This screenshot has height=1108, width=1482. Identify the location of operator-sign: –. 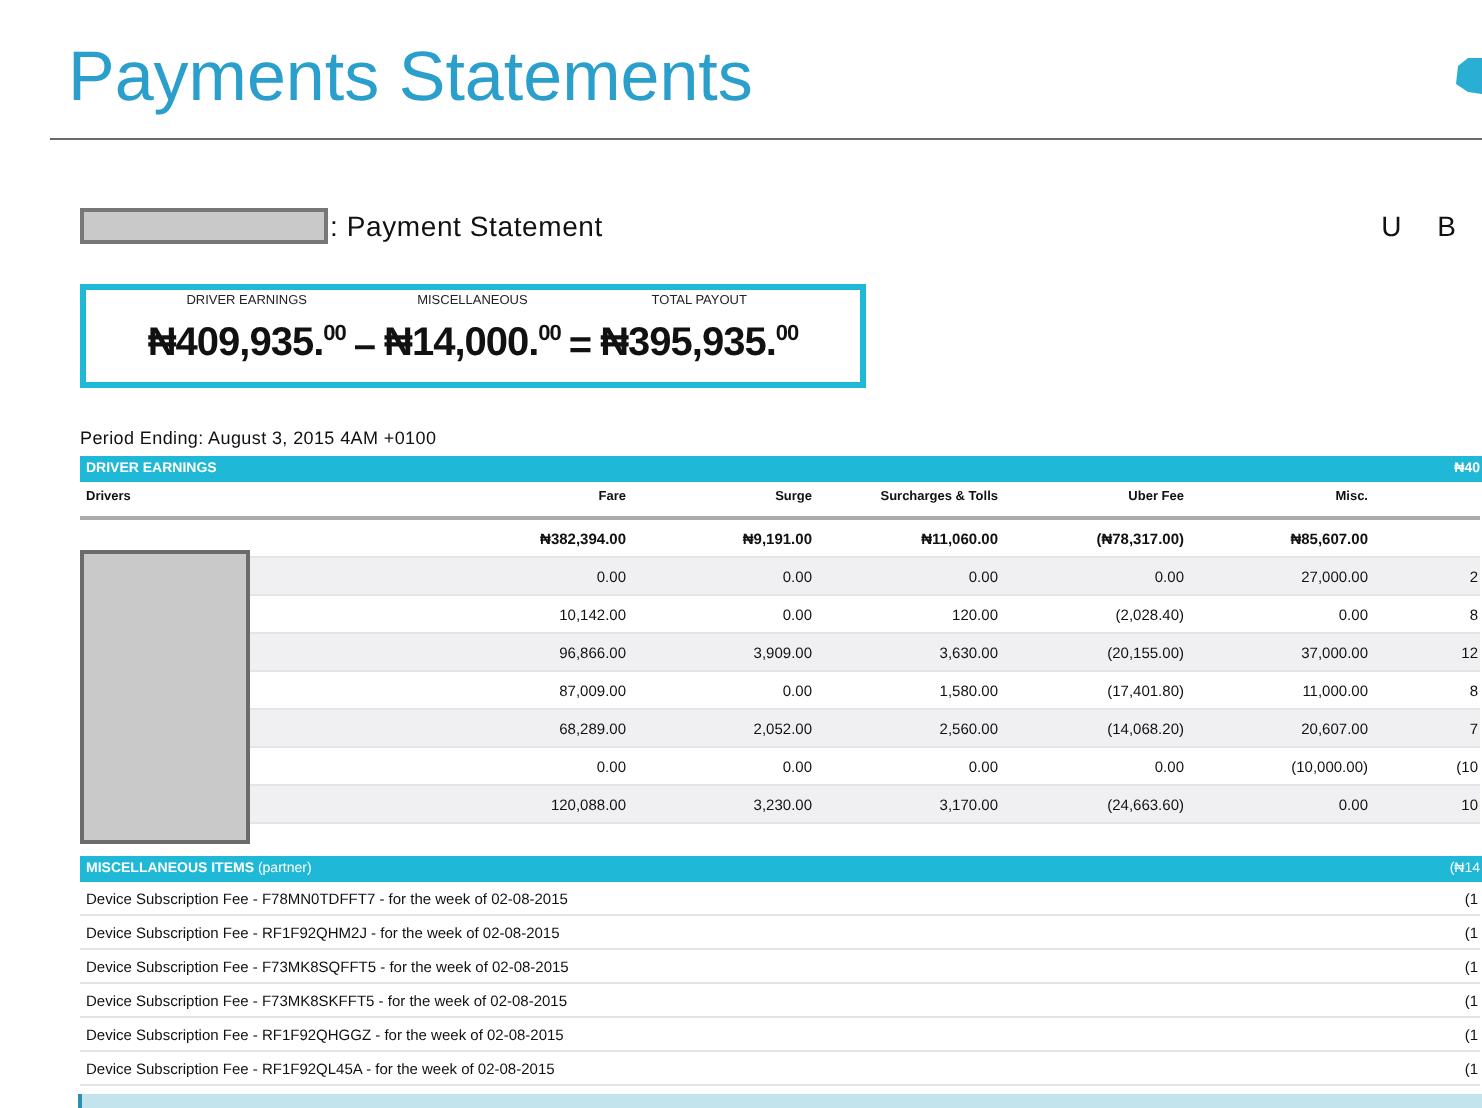
(364, 347).